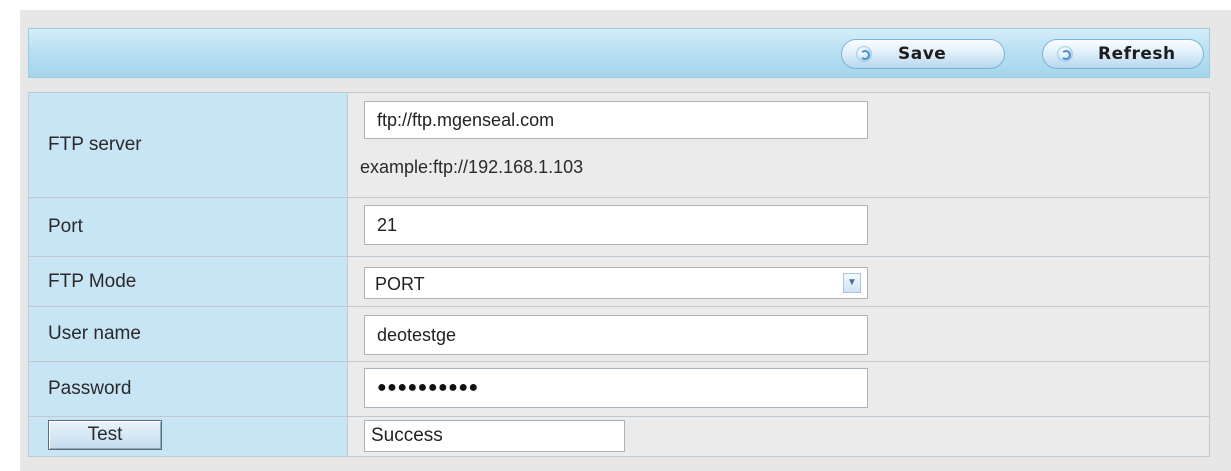 This screenshot has width=1231, height=471. I want to click on user-name-cell: deotestge, so click(778, 334).